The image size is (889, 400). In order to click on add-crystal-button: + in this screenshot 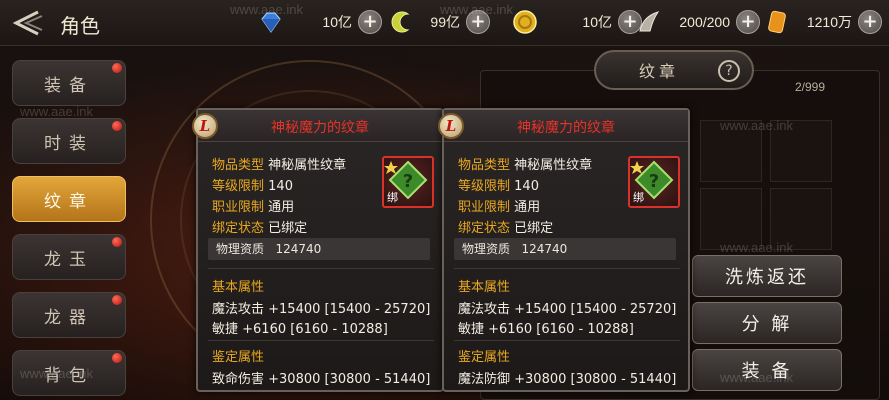, I will do `click(870, 22)`.